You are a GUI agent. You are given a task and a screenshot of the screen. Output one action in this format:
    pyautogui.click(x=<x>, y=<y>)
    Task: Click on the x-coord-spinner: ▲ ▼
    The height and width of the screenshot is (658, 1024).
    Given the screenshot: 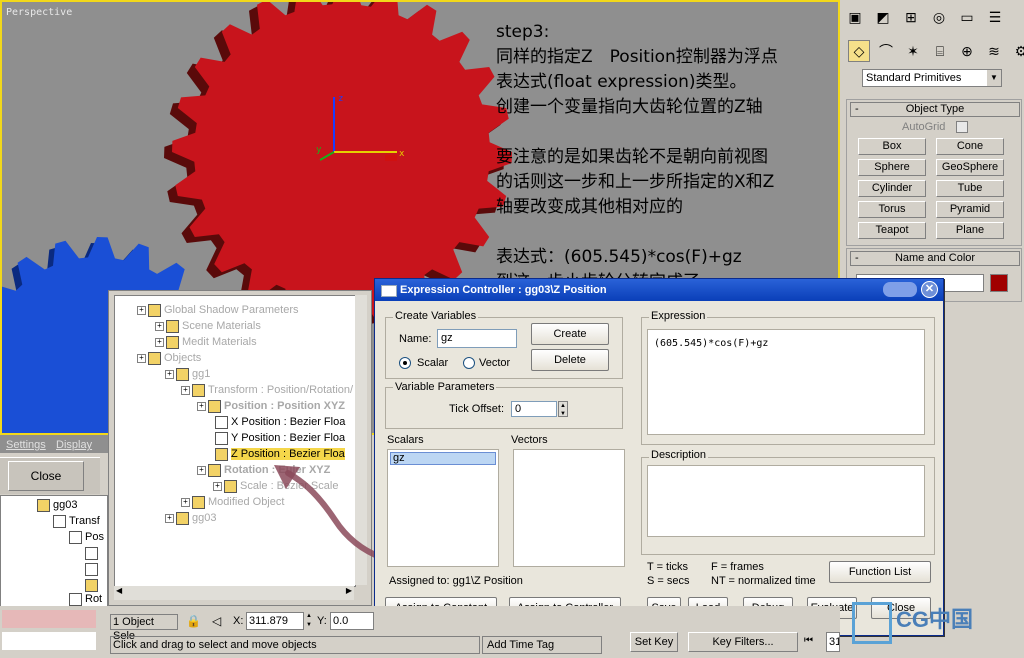 What is the action you would take?
    pyautogui.click(x=309, y=621)
    